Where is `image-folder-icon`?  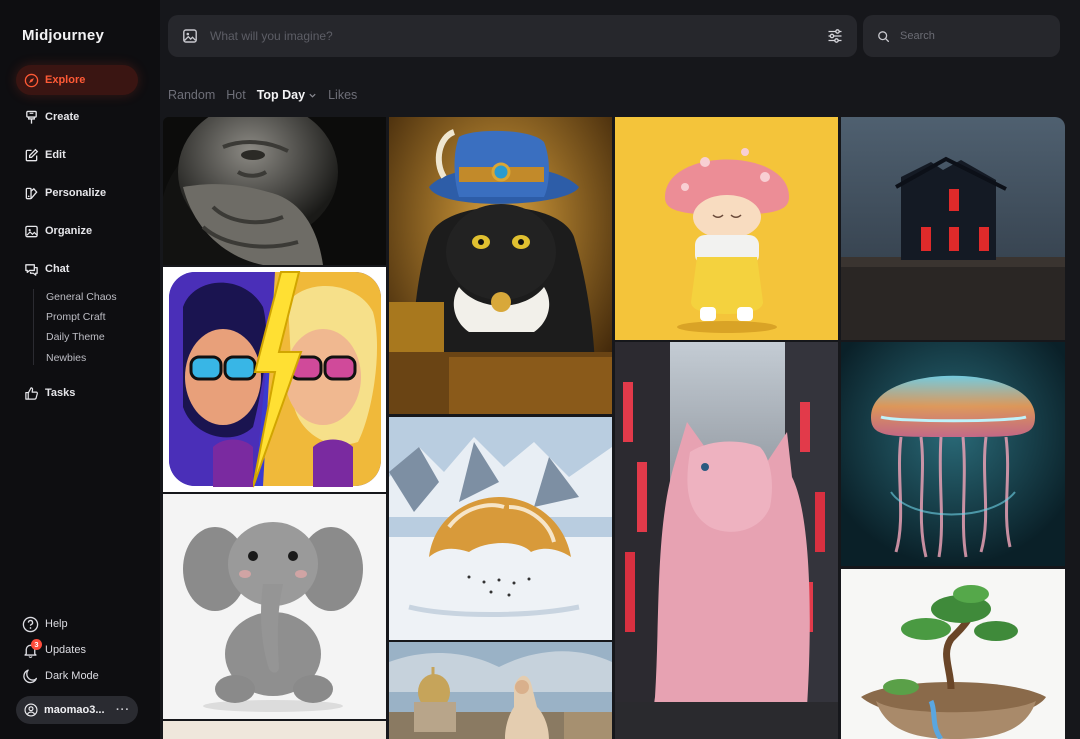
image-folder-icon is located at coordinates (31, 231).